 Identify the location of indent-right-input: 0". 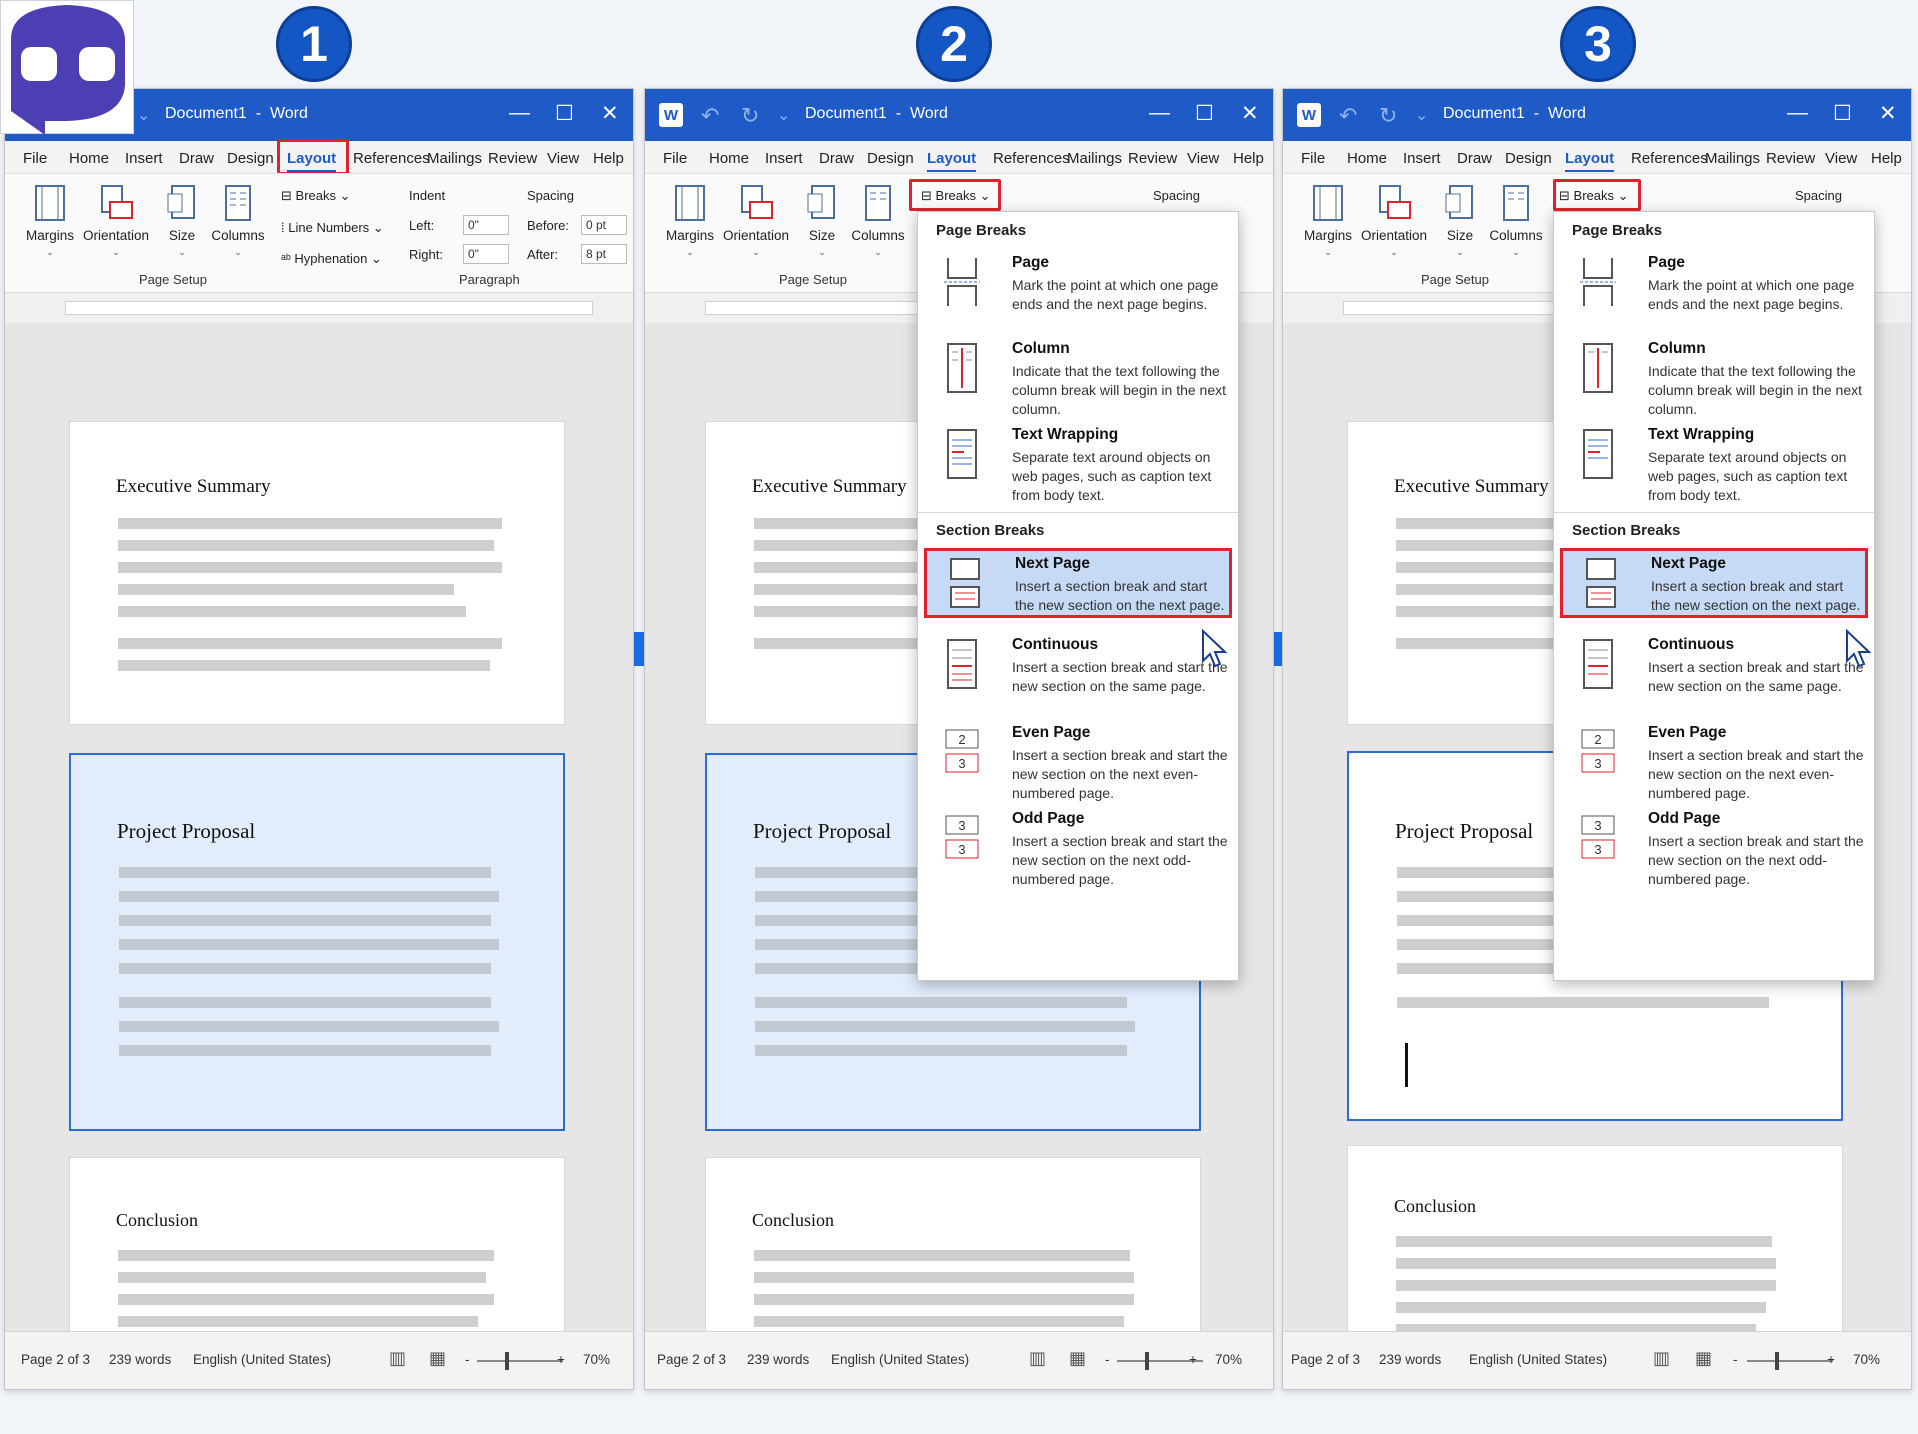
(486, 254).